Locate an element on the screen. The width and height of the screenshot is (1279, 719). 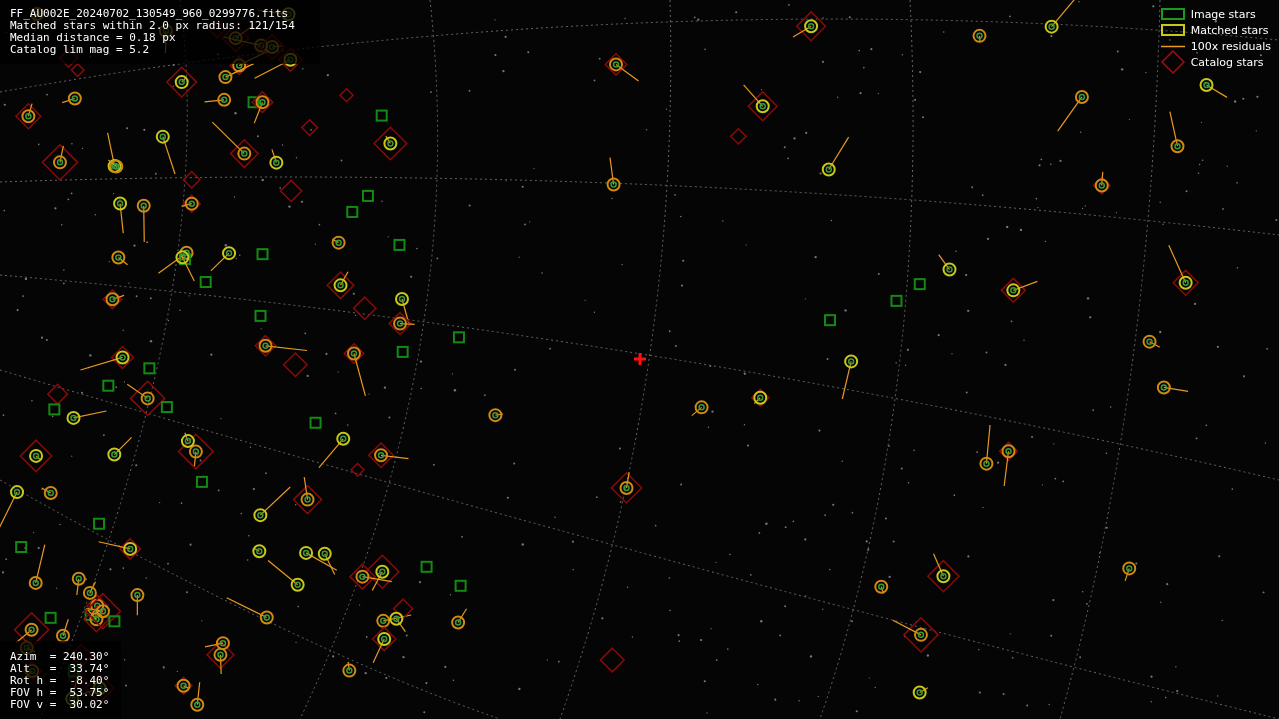
residual-line-icon is located at coordinates (1172, 46).